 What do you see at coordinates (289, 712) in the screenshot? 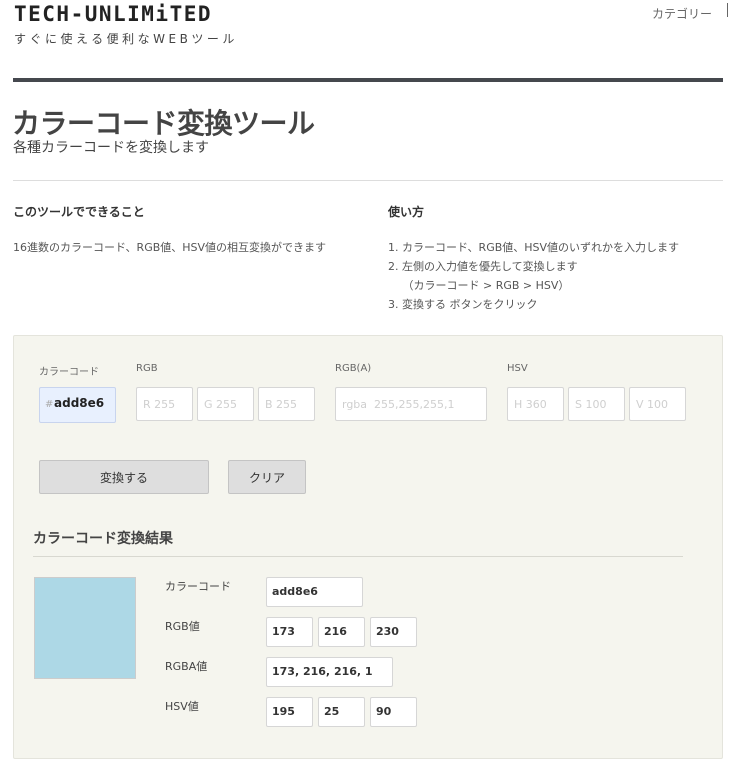
I see `result-hsv-h: 195` at bounding box center [289, 712].